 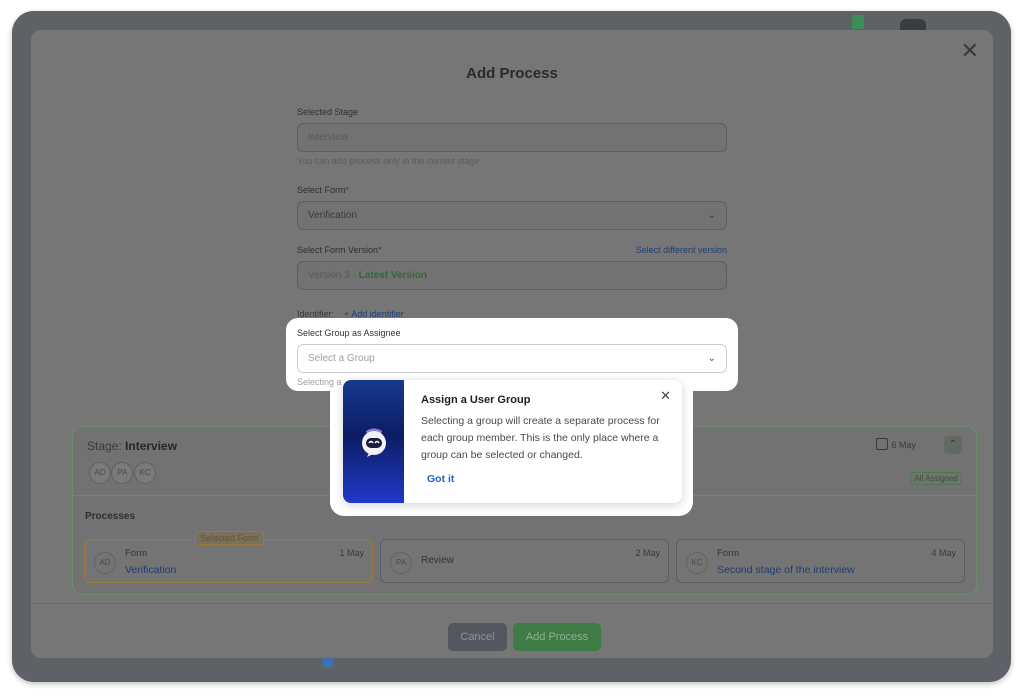 What do you see at coordinates (512, 215) in the screenshot?
I see `select-form-dropdown: Verification ⌄` at bounding box center [512, 215].